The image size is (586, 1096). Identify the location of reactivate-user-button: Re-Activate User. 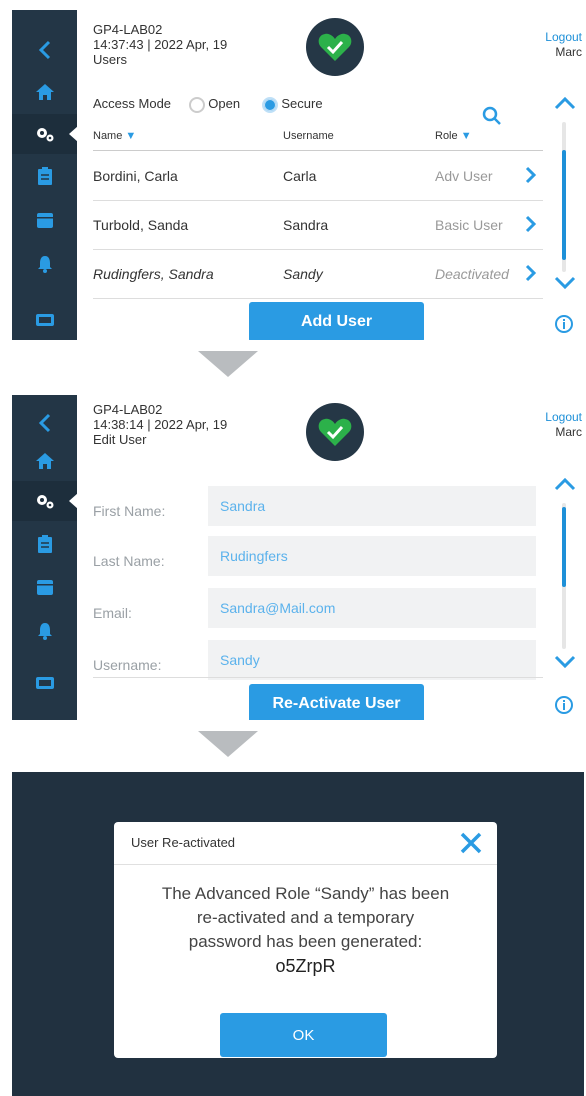
(336, 702).